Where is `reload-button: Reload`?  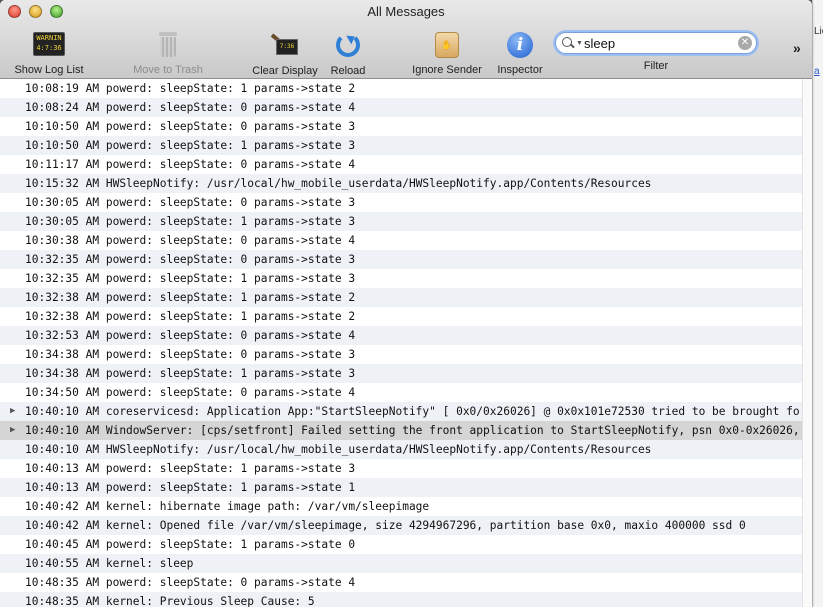 reload-button: Reload is located at coordinates (348, 53).